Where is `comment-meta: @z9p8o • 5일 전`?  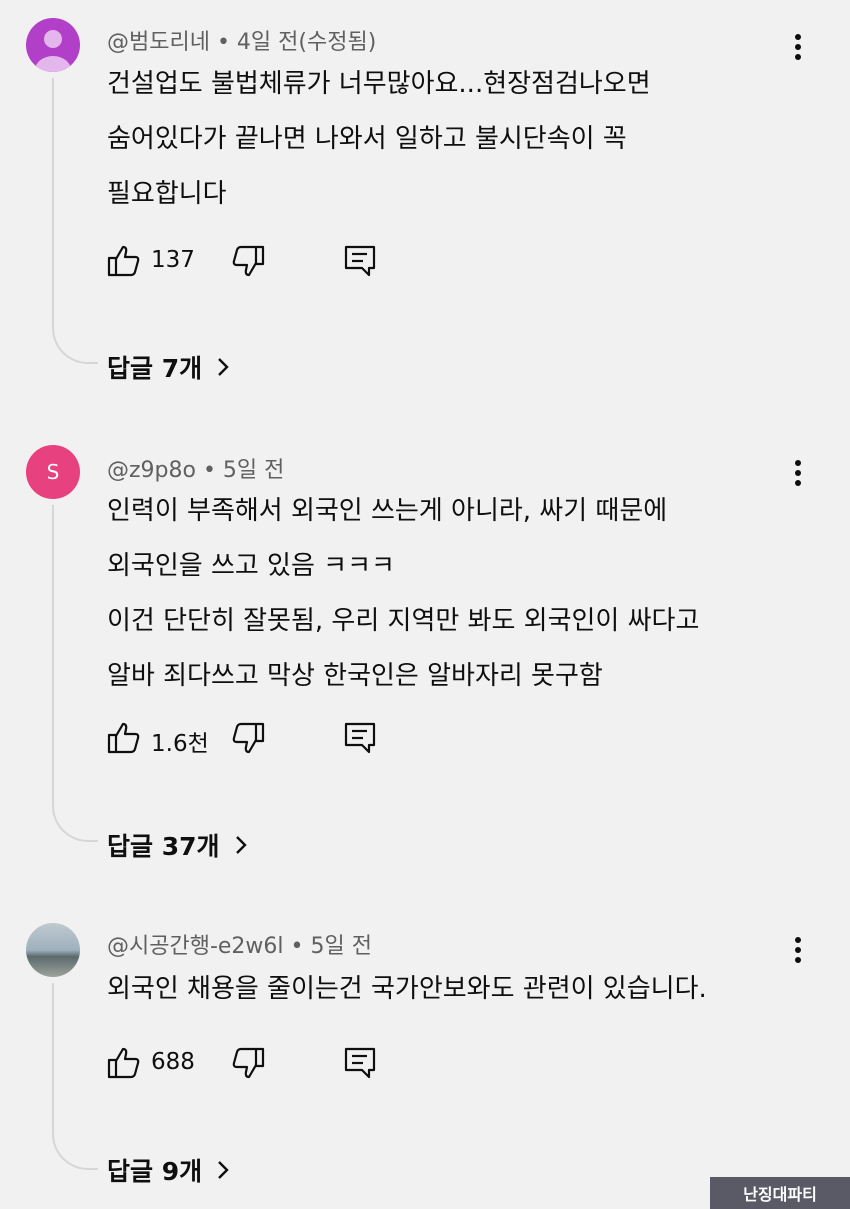 comment-meta: @z9p8o • 5일 전 is located at coordinates (196, 470).